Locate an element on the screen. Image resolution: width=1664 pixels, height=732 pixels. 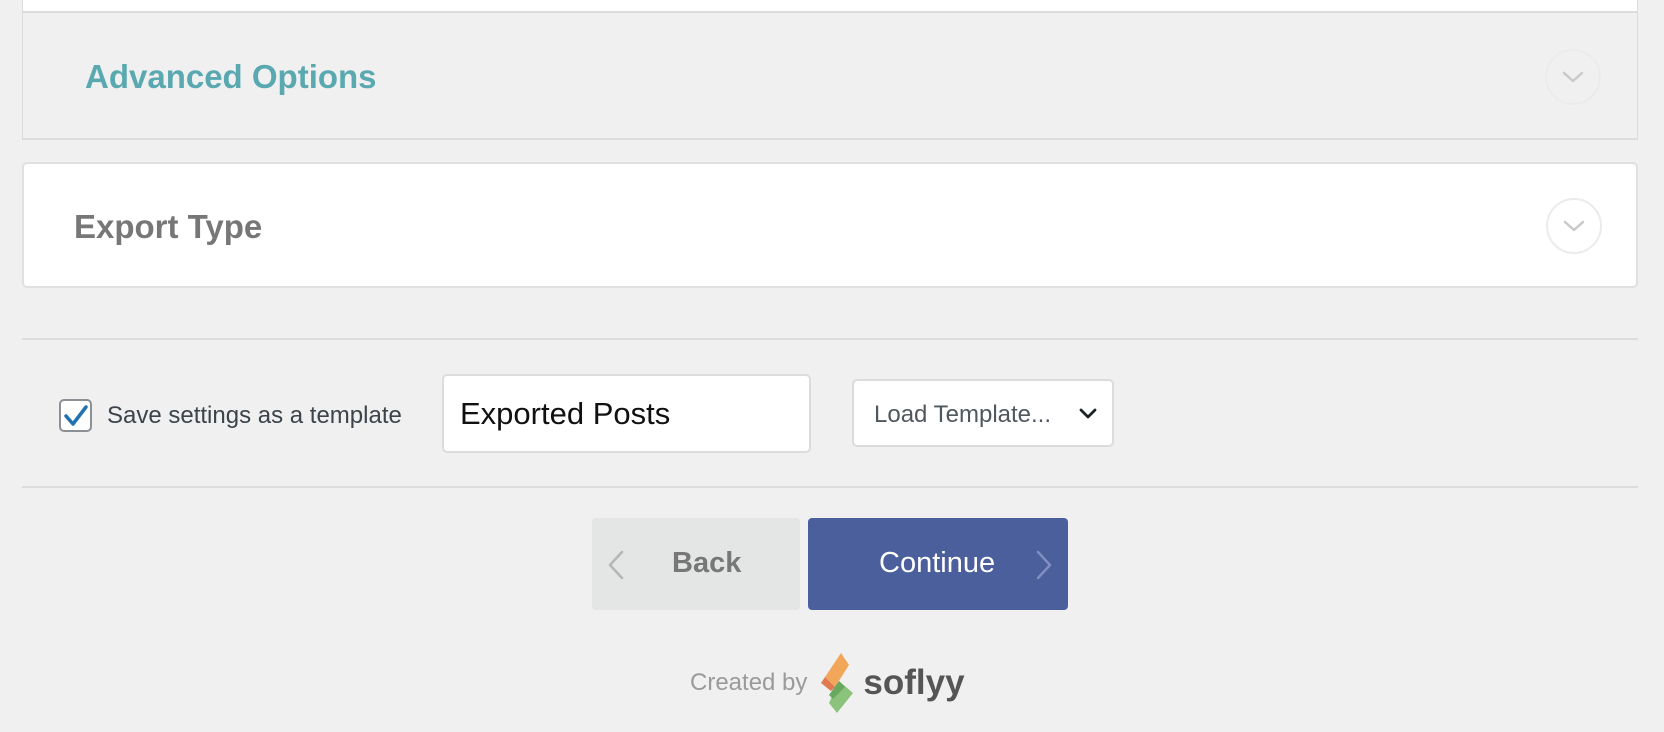
save-template-label: Save settings as a template is located at coordinates (254, 416).